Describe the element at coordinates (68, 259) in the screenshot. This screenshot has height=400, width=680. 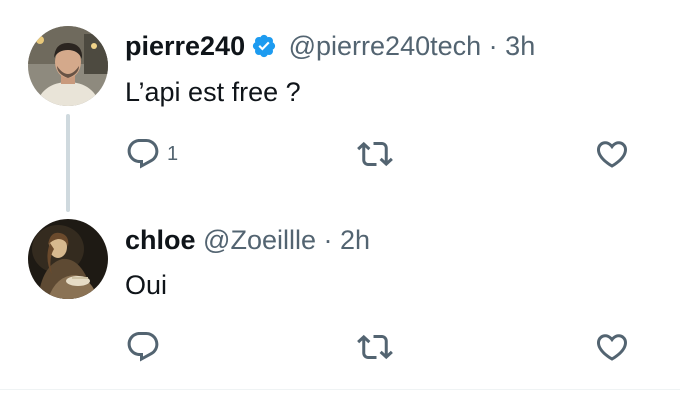
I see `avatar-chloe` at that location.